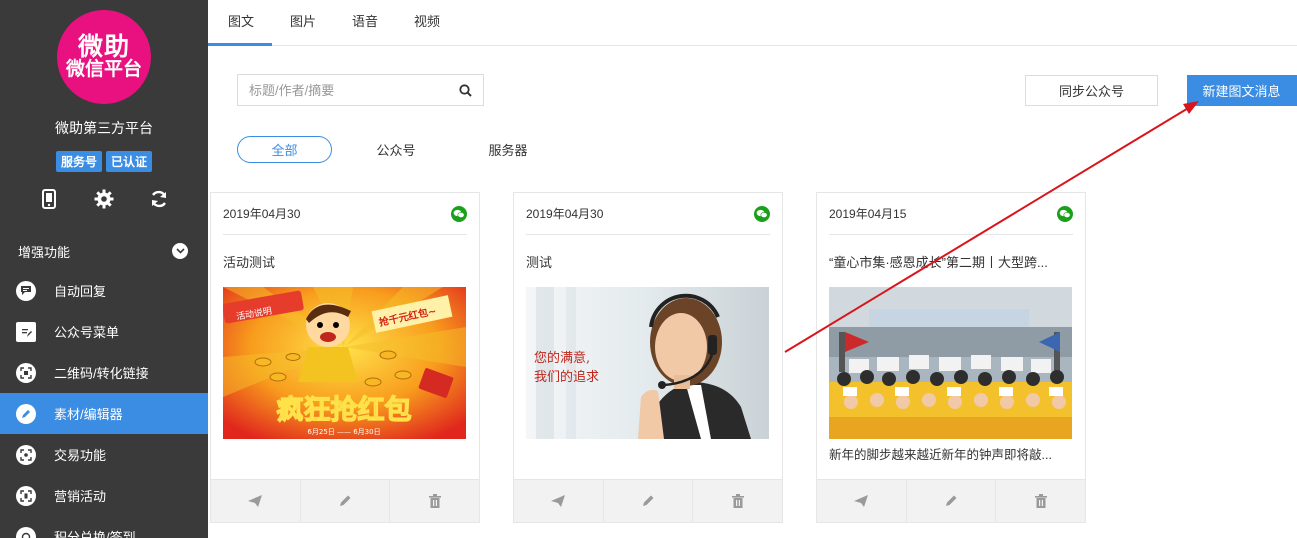 The width and height of the screenshot is (1297, 538). I want to click on sidebar-item-trade: 交易功能, so click(104, 454).